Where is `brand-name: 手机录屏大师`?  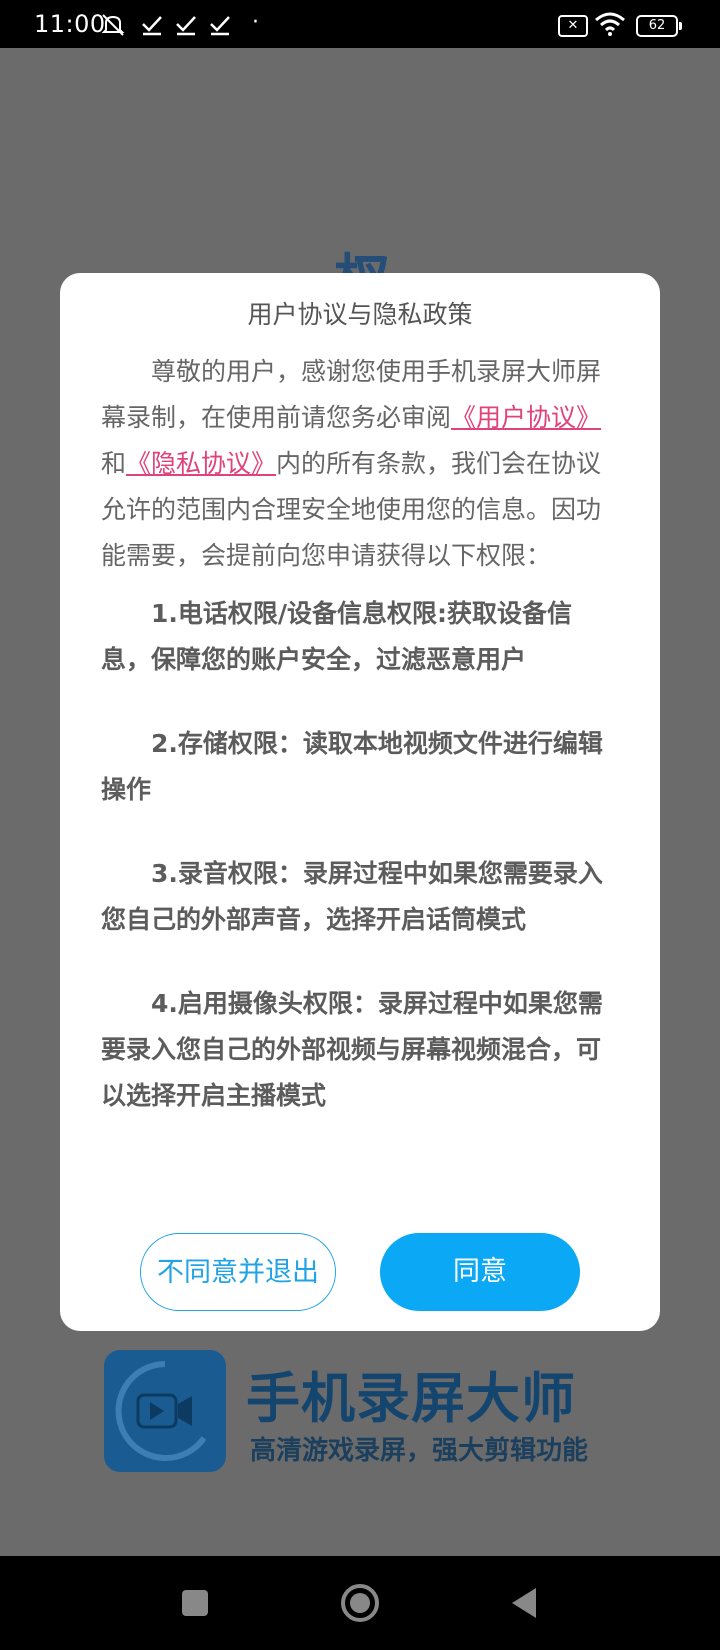
brand-name: 手机录屏大师 is located at coordinates (411, 1398).